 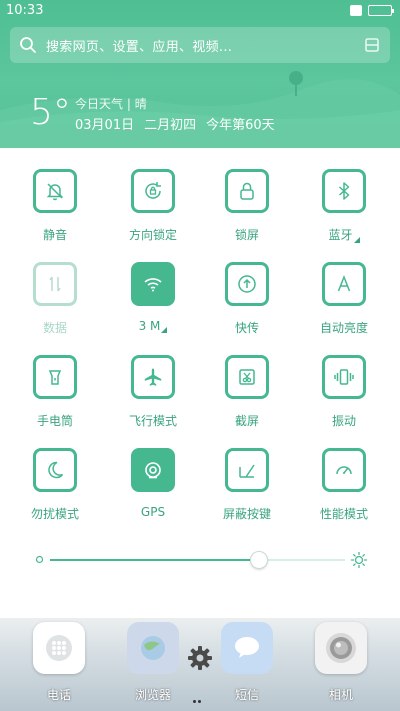 I want to click on toggle-label: 手电筒, so click(x=54, y=421).